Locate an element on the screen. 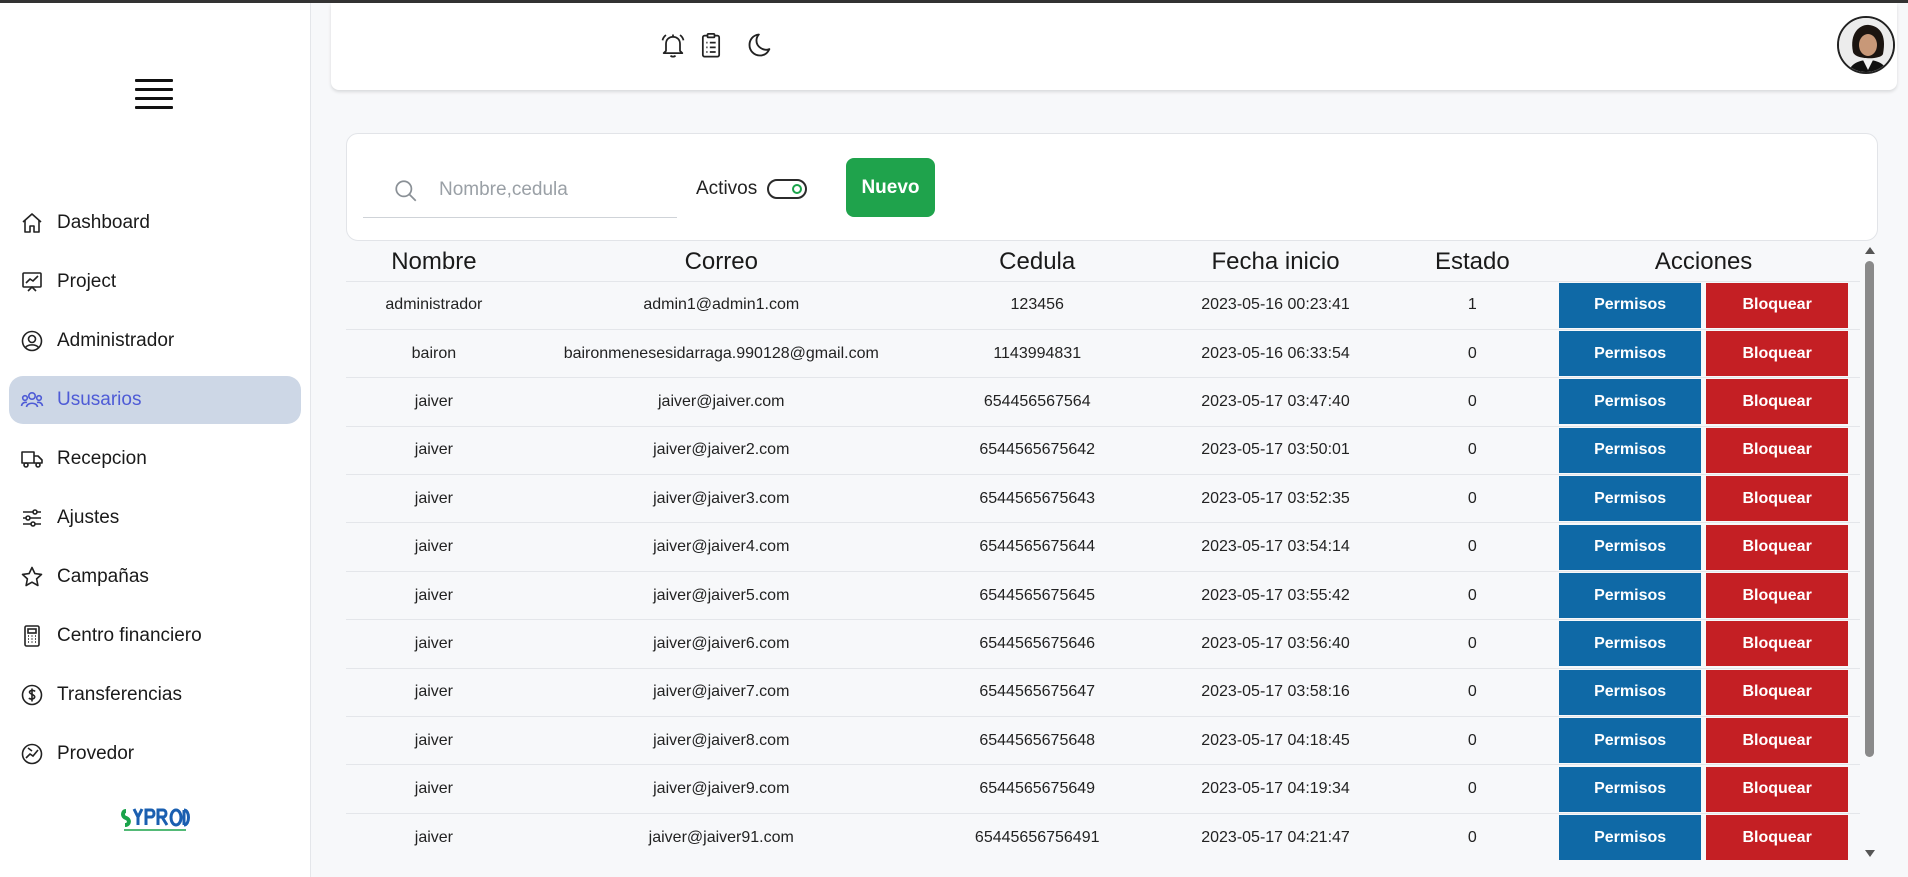 The image size is (1908, 877). header-fecha-inicio: Fecha inicio is located at coordinates (1275, 261).